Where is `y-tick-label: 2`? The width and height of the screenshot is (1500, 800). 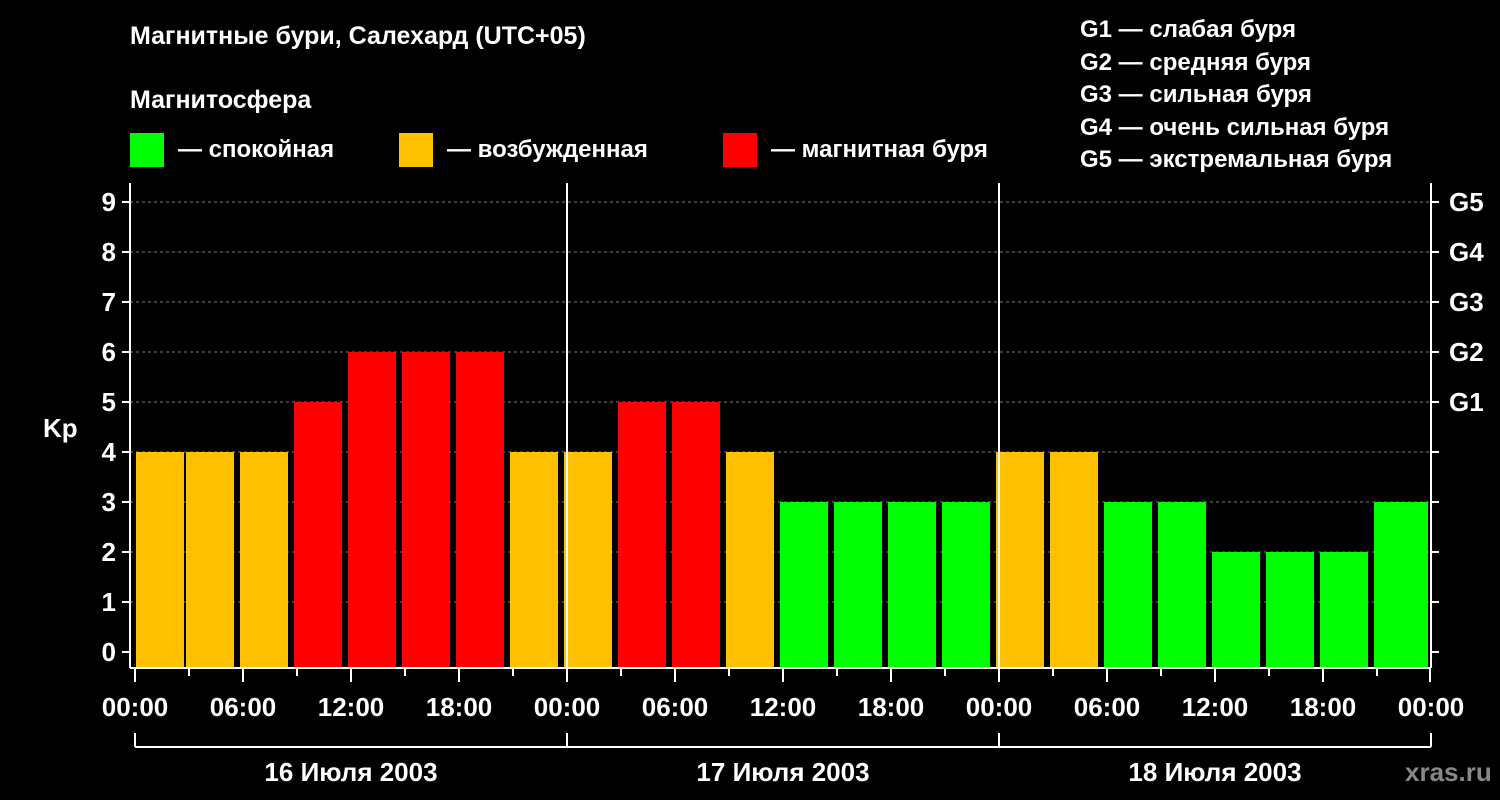 y-tick-label: 2 is located at coordinates (109, 552).